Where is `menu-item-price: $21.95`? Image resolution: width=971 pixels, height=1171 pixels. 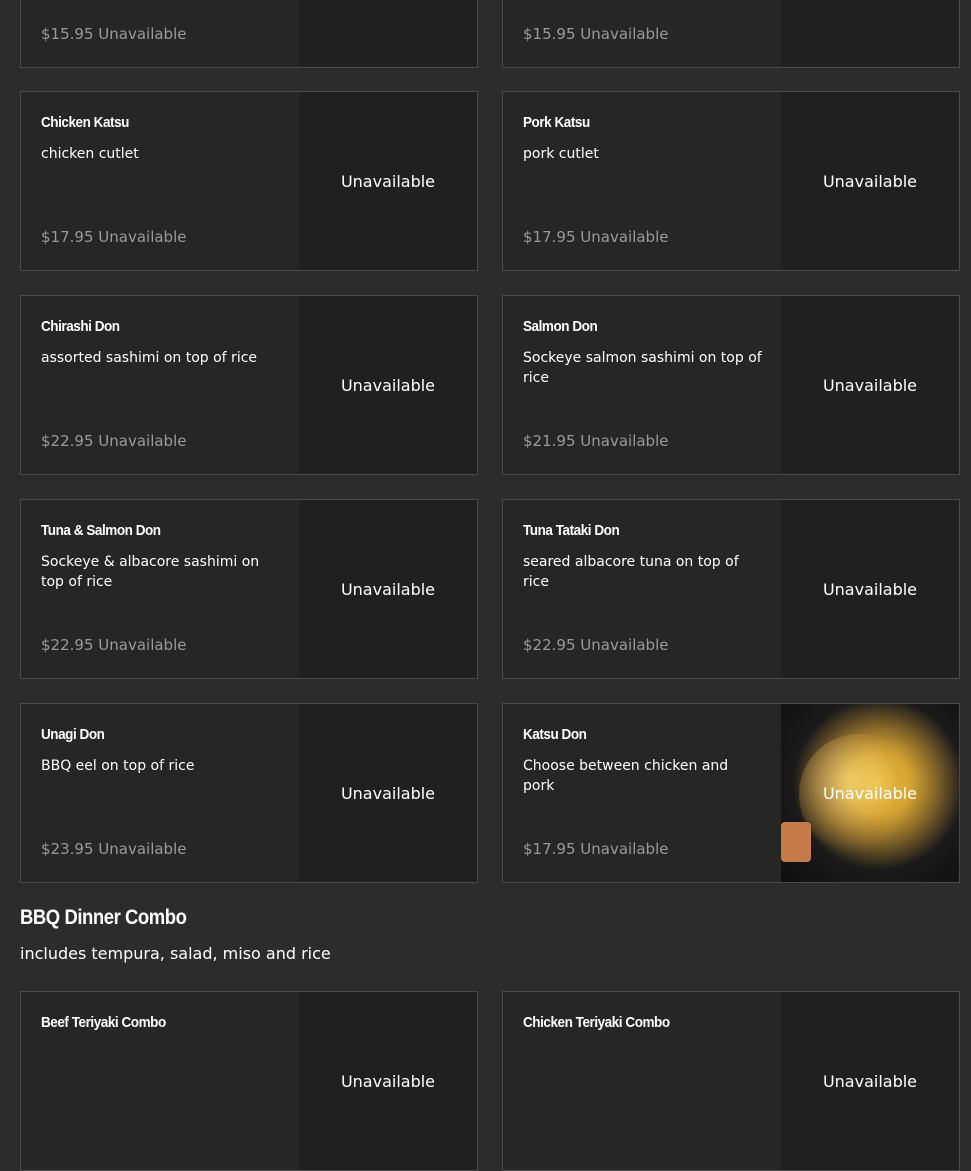
menu-item-price: $21.95 is located at coordinates (549, 441).